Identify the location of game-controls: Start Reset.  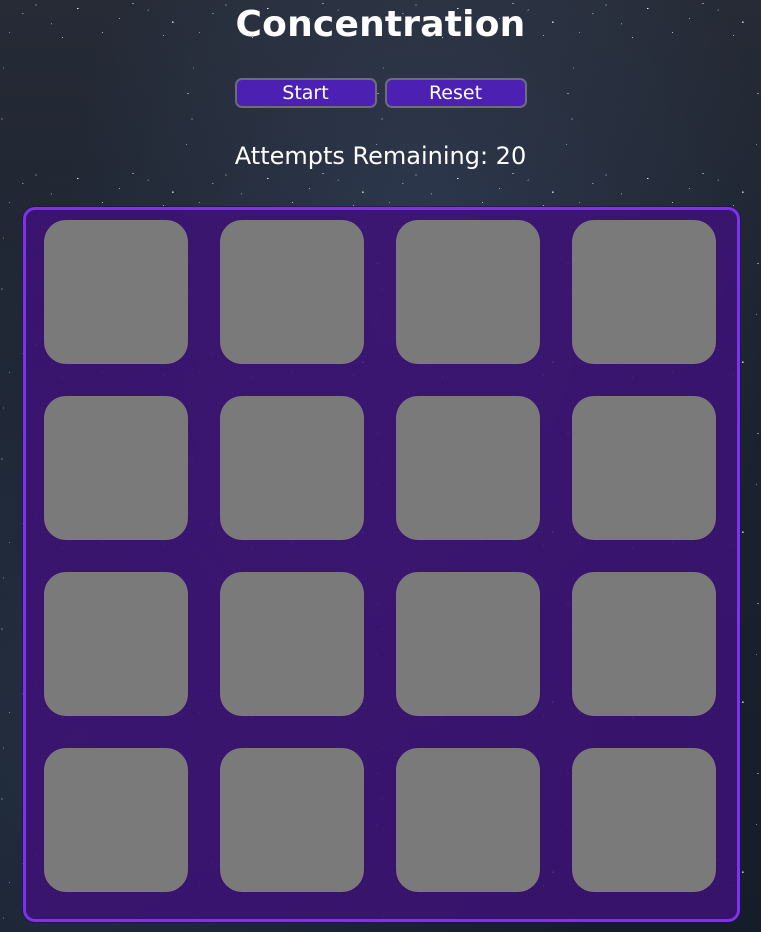
(380, 93).